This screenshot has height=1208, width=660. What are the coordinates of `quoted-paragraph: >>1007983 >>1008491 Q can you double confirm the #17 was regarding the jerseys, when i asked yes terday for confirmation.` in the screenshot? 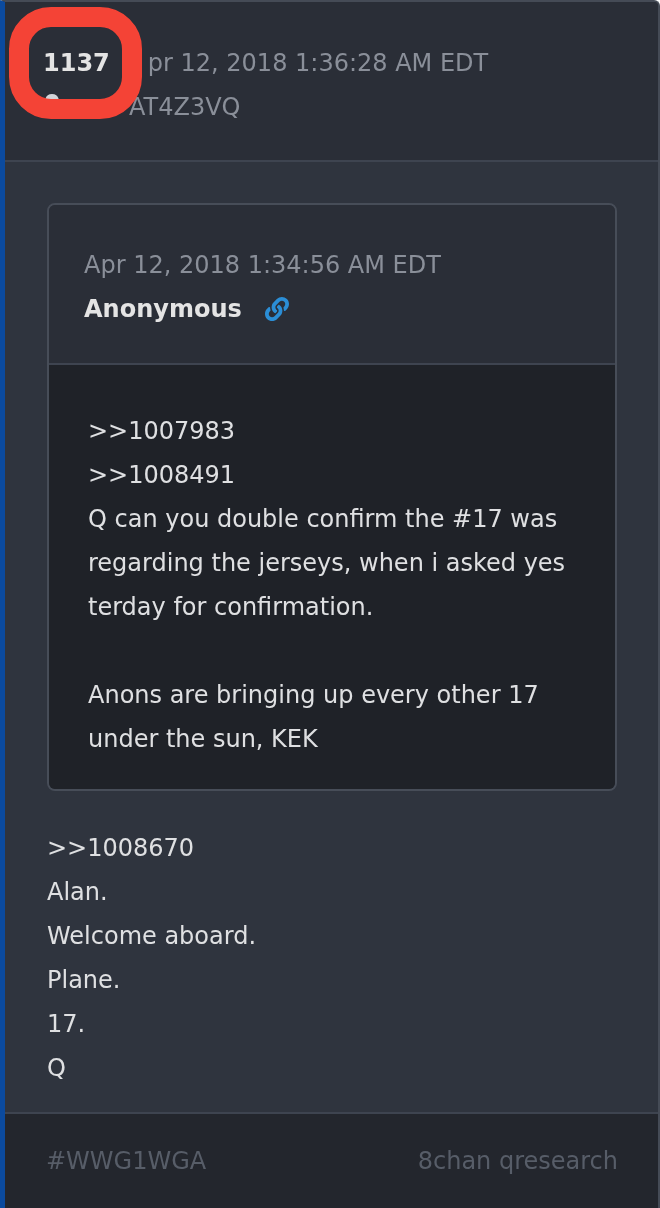 It's located at (327, 519).